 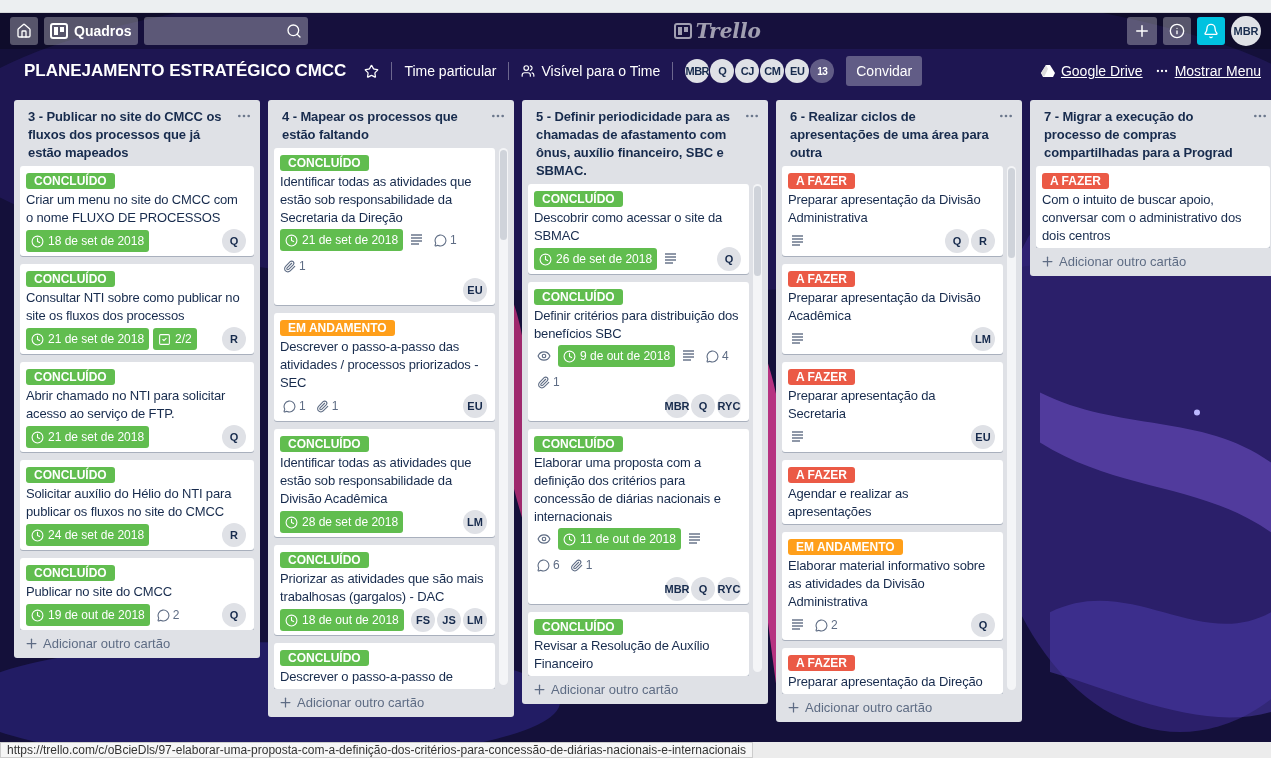 I want to click on card: A FAZER Preparar apresentação da Direção, so click(x=892, y=671).